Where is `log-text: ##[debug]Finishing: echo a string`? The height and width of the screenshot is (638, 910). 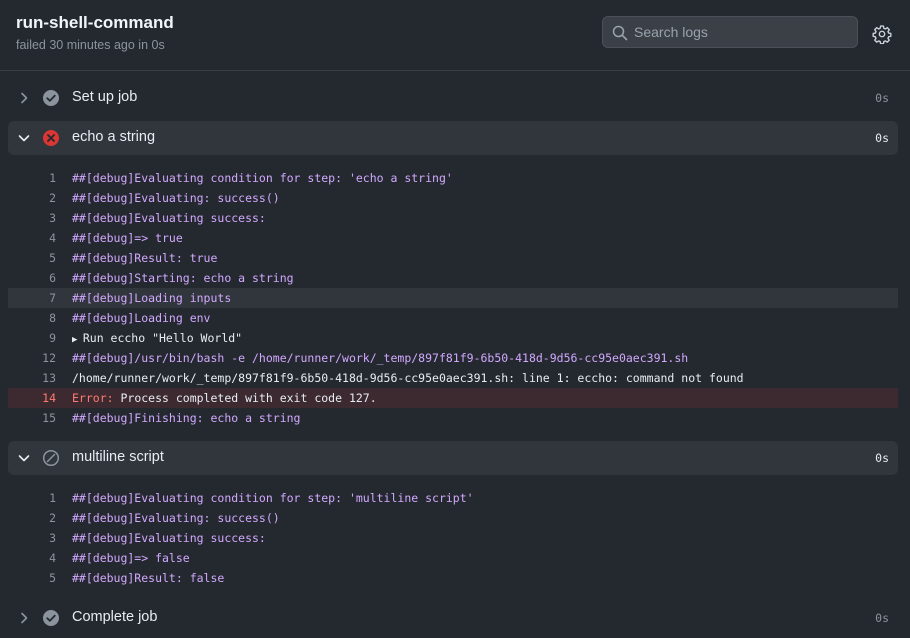 log-text: ##[debug]Finishing: echo a string is located at coordinates (186, 418).